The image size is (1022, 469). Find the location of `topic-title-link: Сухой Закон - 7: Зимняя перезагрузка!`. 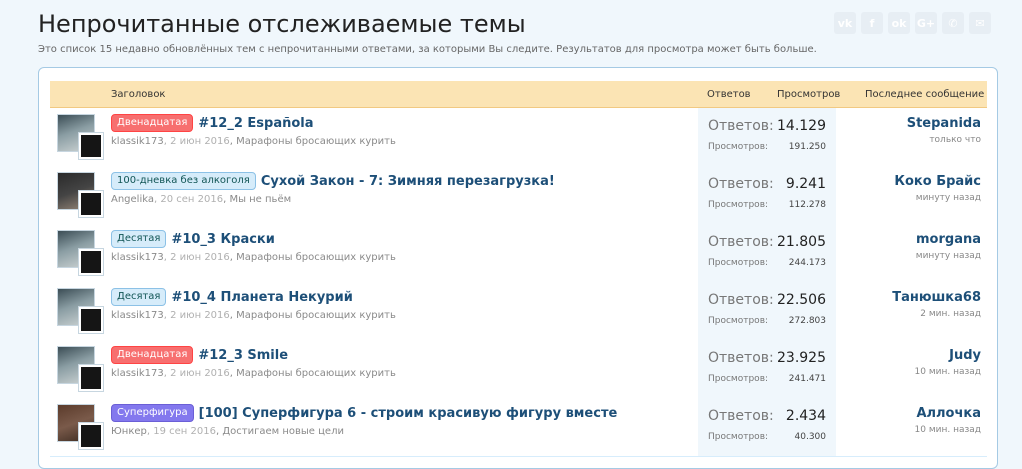

topic-title-link: Сухой Закон - 7: Зимняя перезагрузка! is located at coordinates (408, 181).